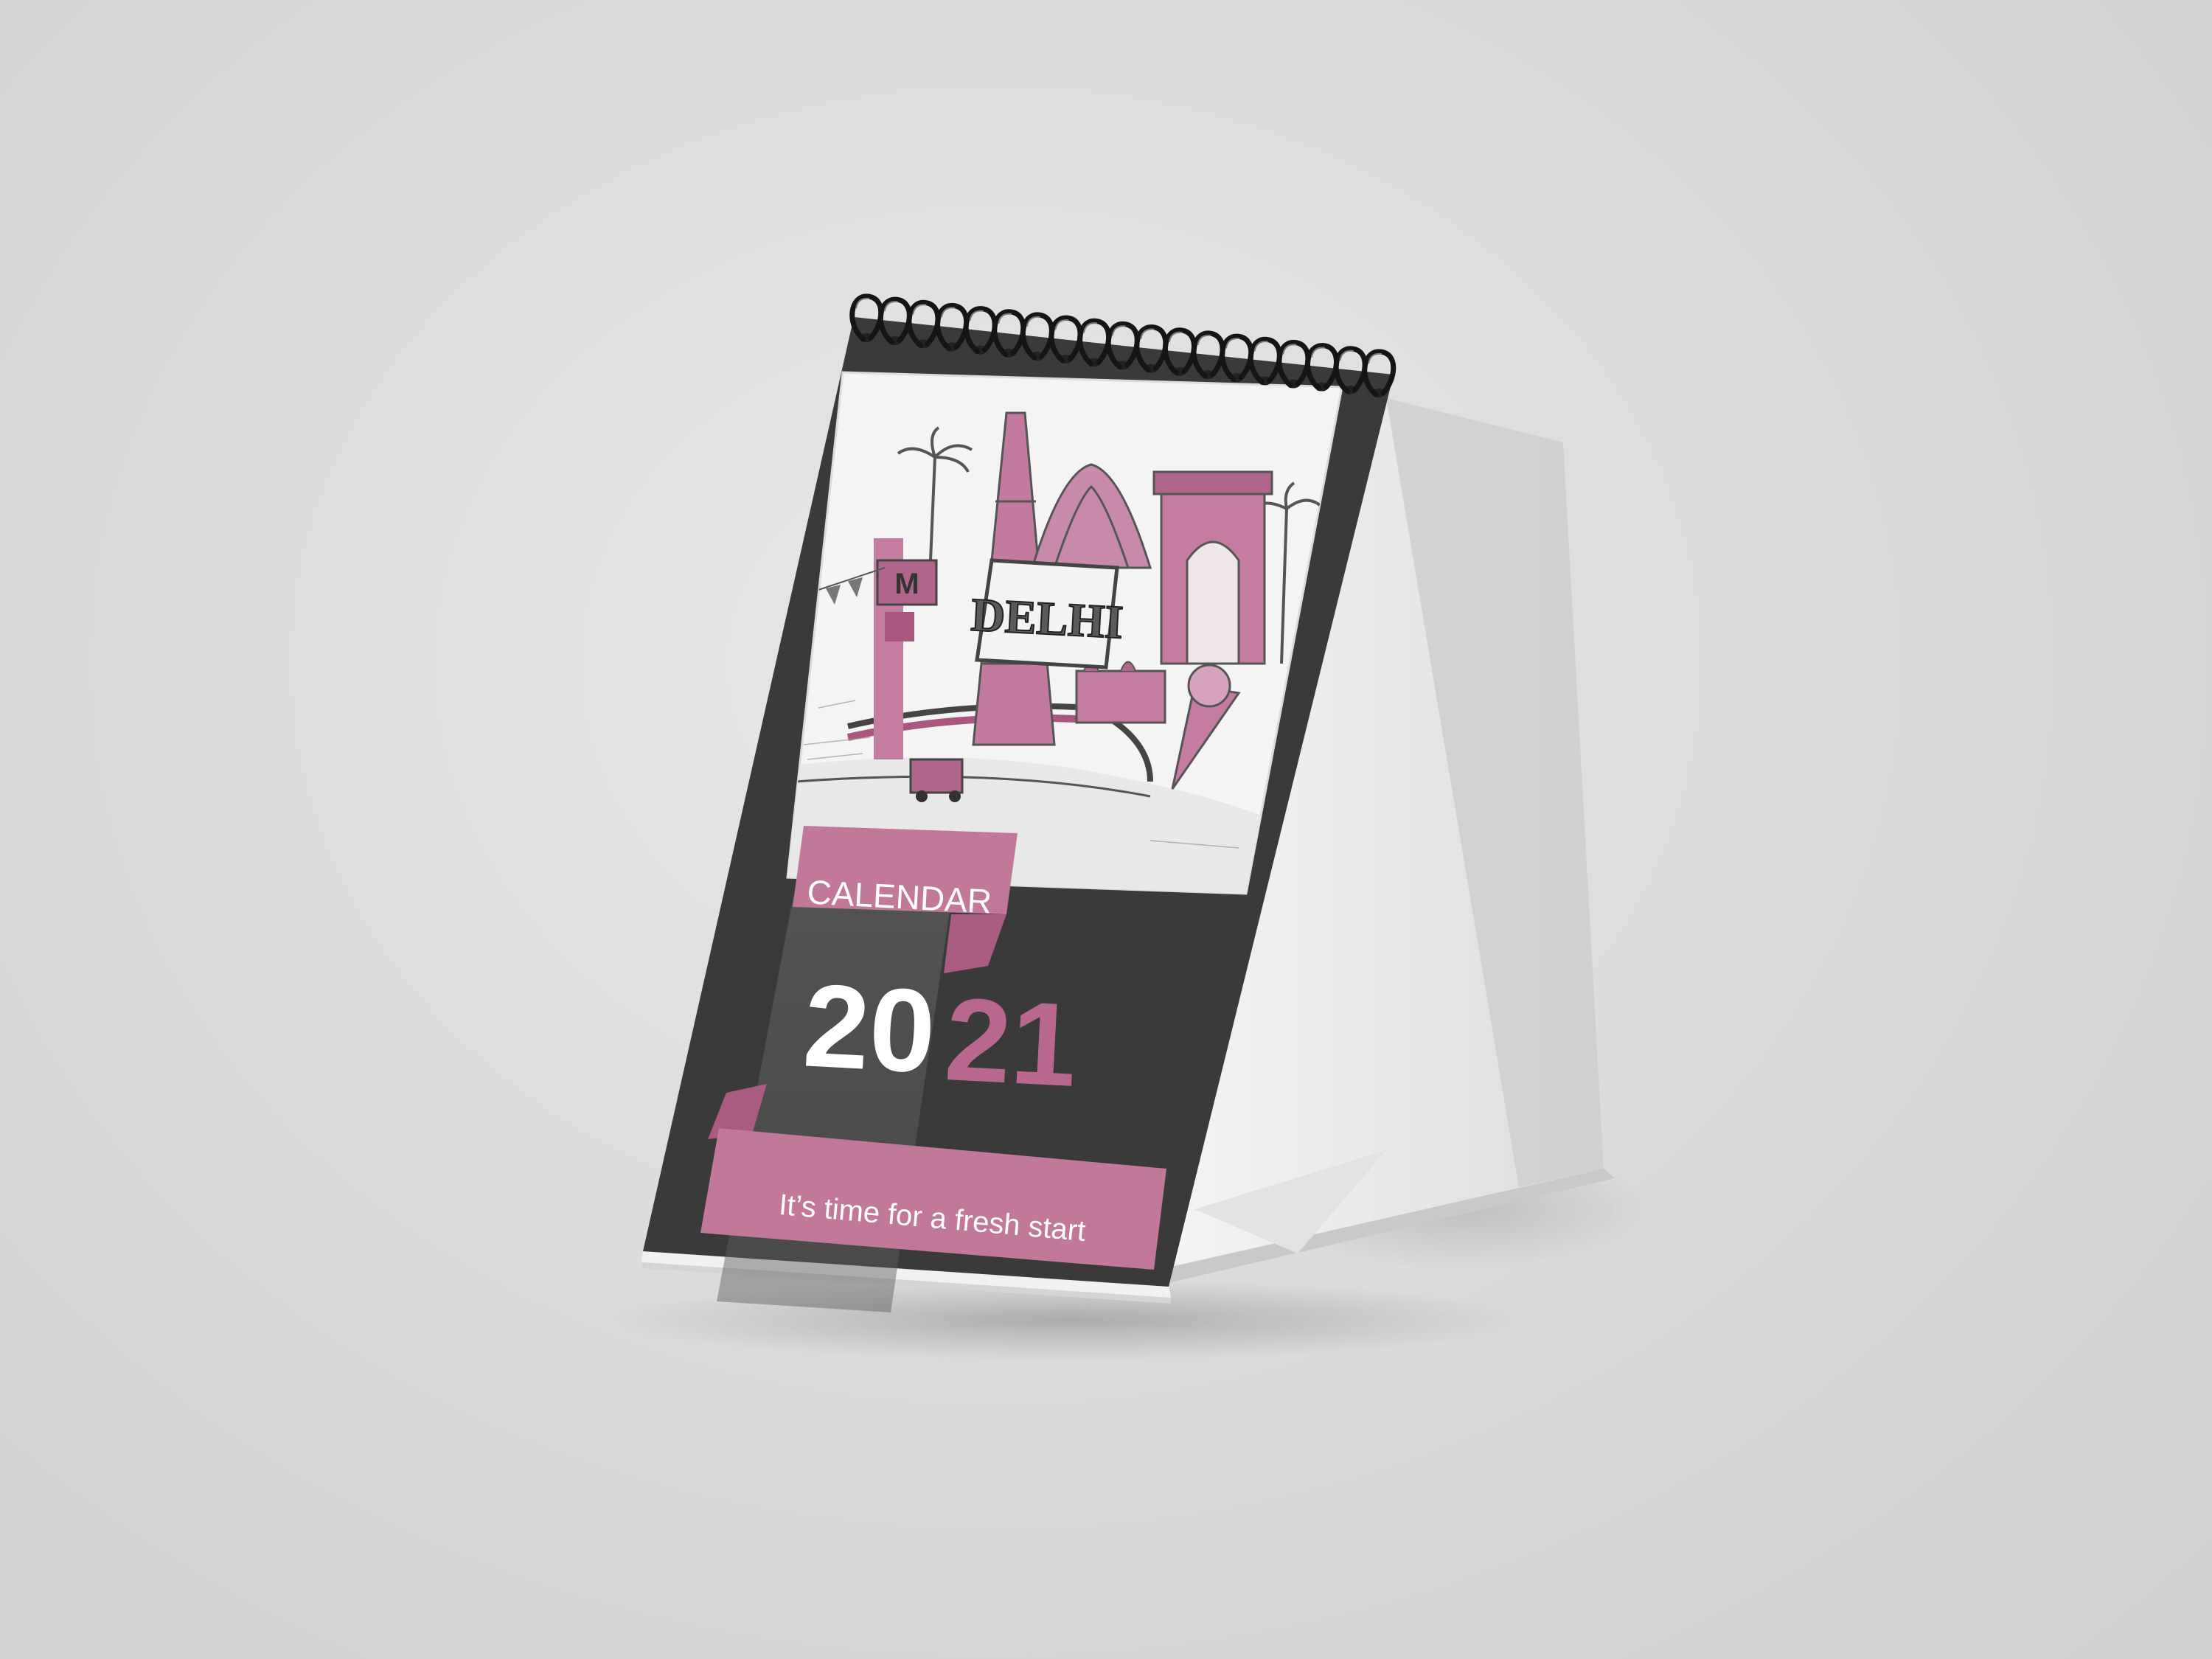  What do you see at coordinates (870, 1028) in the screenshot?
I see `year-first-digits: 20` at bounding box center [870, 1028].